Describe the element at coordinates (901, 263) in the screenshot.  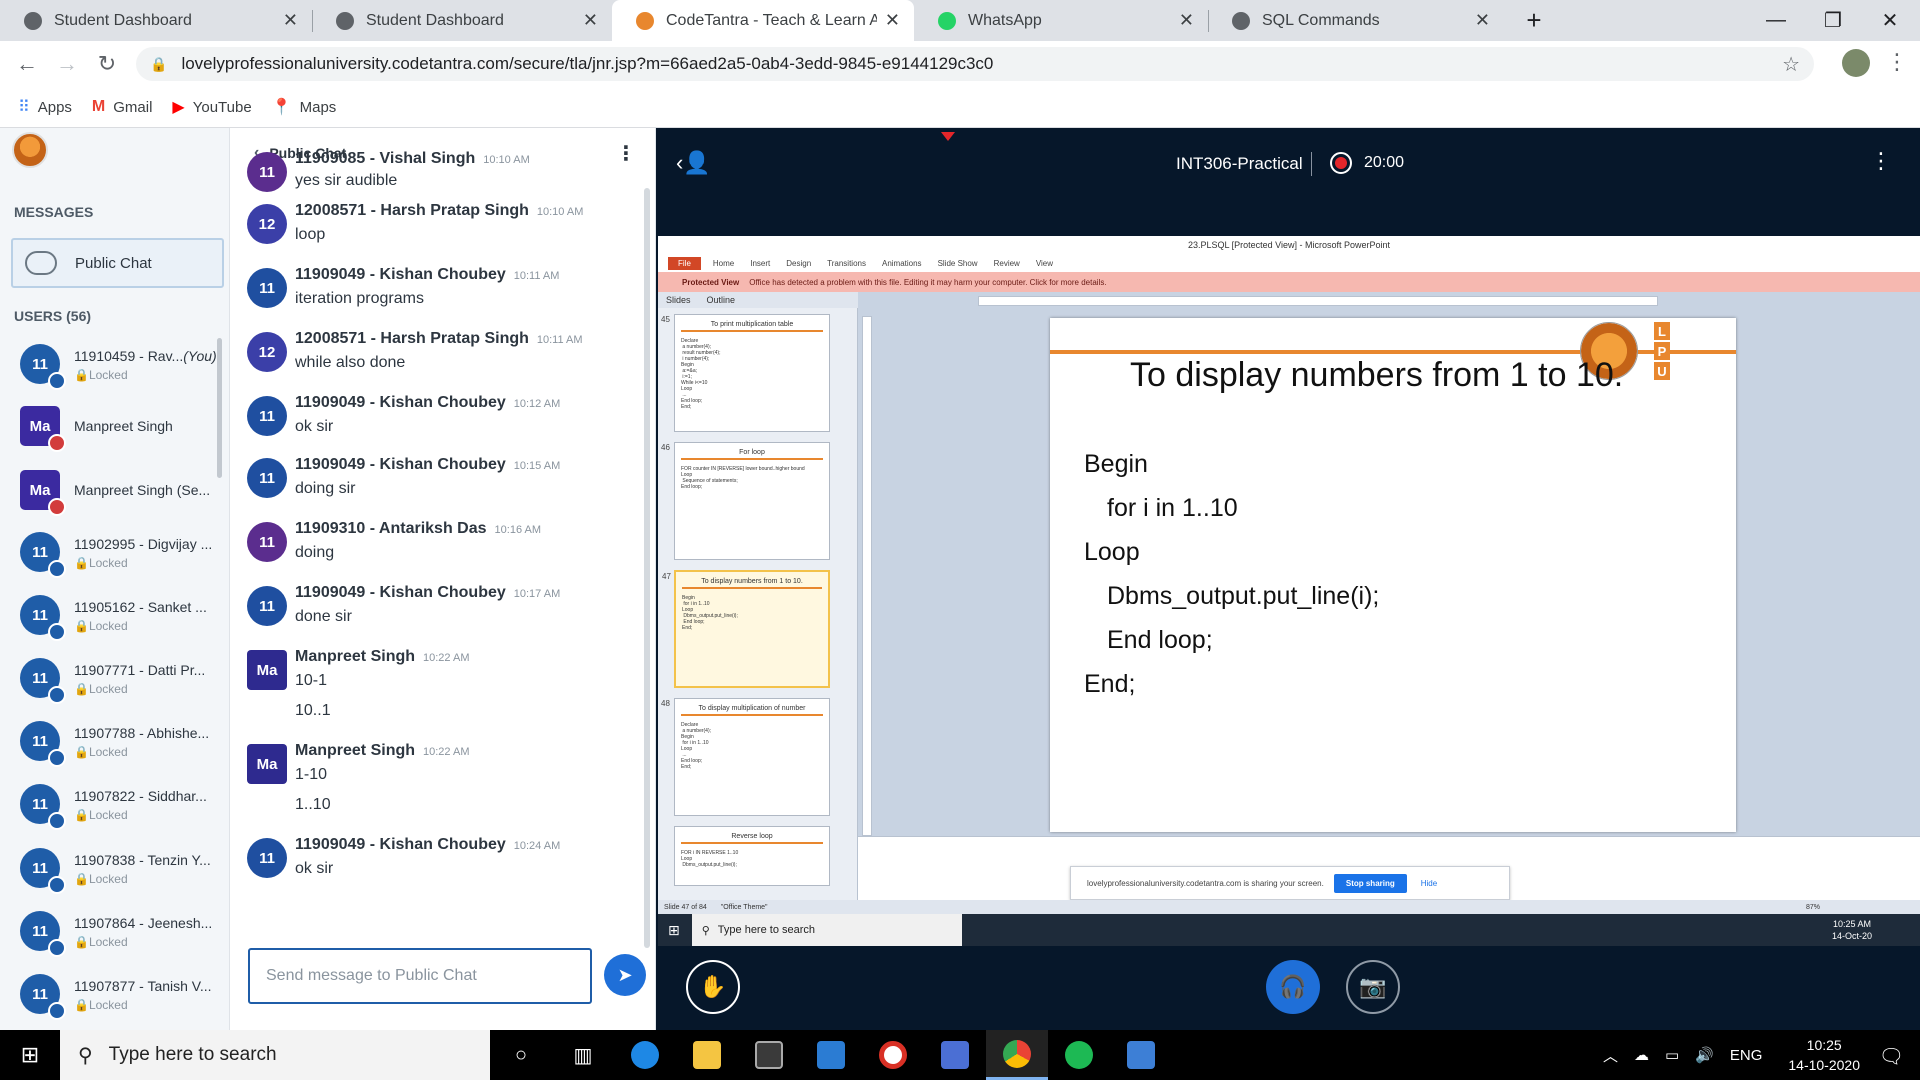
I see `ribbon-tab: Animations` at that location.